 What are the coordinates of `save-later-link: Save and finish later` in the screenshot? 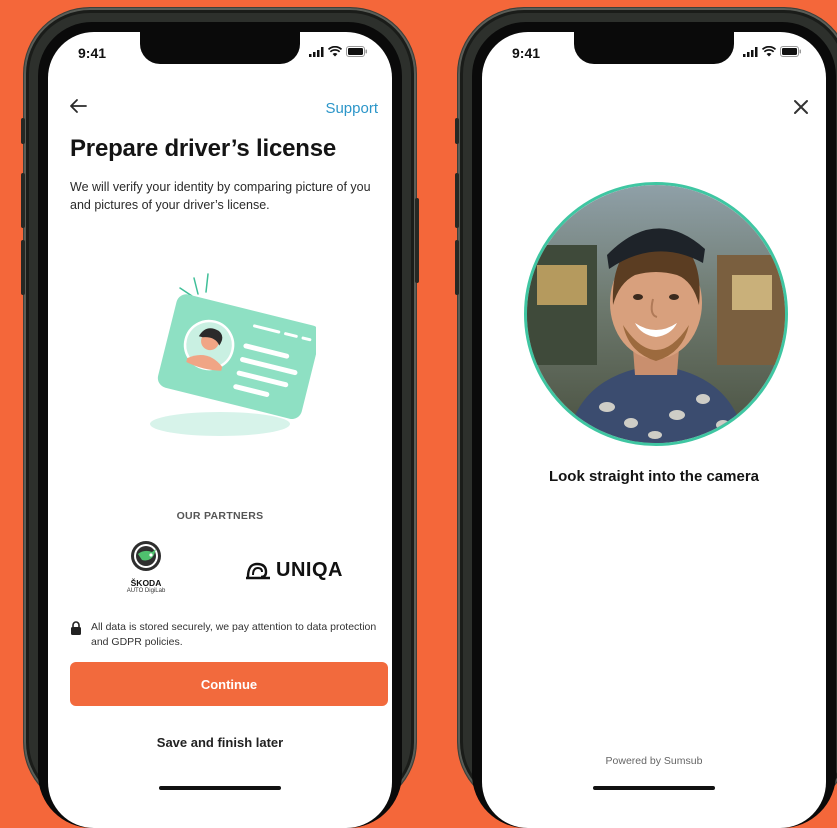 It's located at (220, 742).